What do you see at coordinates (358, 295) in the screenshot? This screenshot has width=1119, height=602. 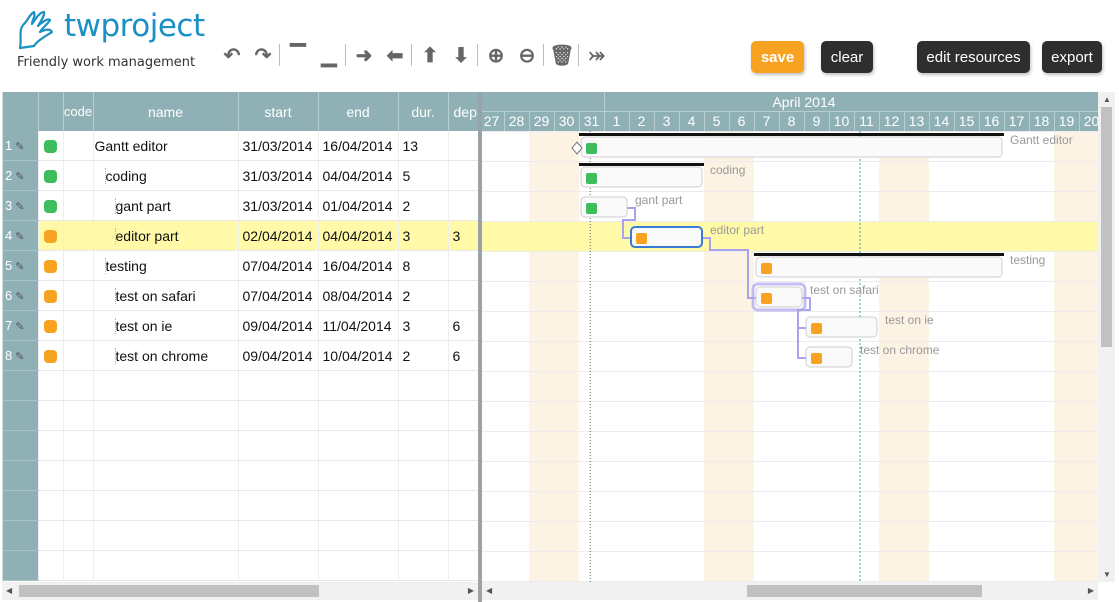 I see `end-cell: 08/04/2014` at bounding box center [358, 295].